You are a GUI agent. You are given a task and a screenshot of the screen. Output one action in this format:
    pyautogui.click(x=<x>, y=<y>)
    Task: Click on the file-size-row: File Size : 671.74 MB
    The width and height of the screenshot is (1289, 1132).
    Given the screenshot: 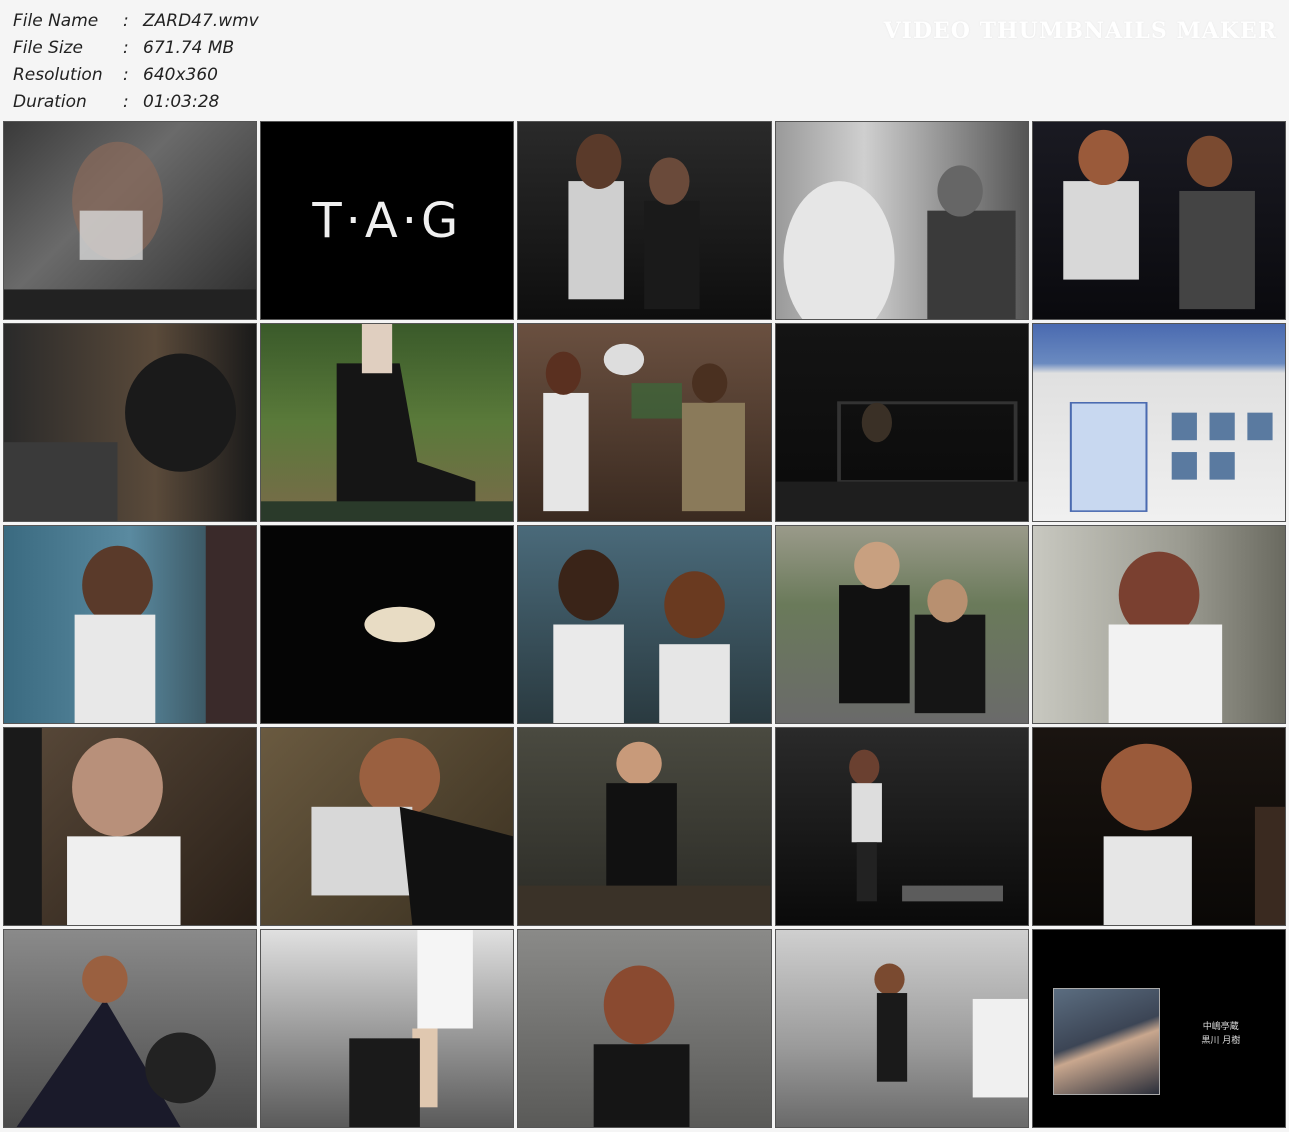 What is the action you would take?
    pyautogui.click(x=136, y=47)
    